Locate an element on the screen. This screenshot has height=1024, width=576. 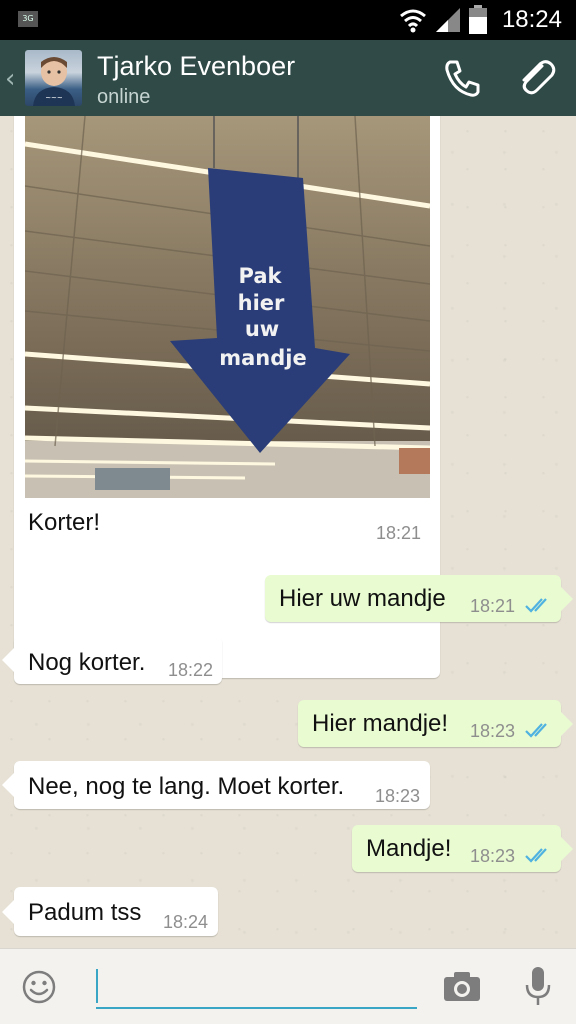
sign-line-2: hier is located at coordinates (261, 303).